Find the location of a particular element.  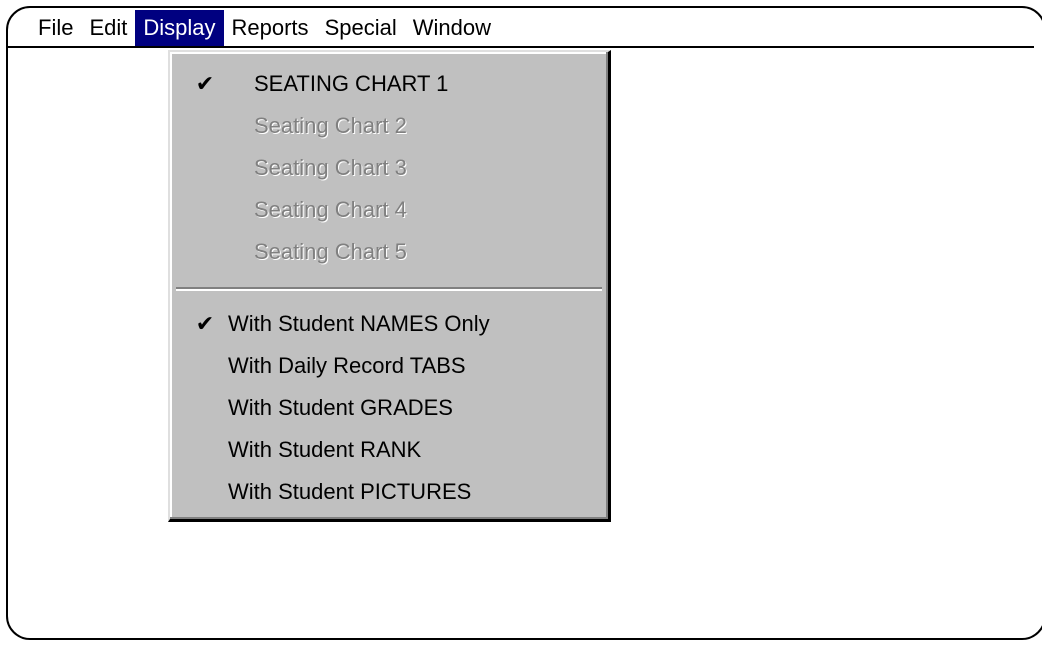

menu-item-seating-chart-4: Seating Chart 4 is located at coordinates (389, 210).